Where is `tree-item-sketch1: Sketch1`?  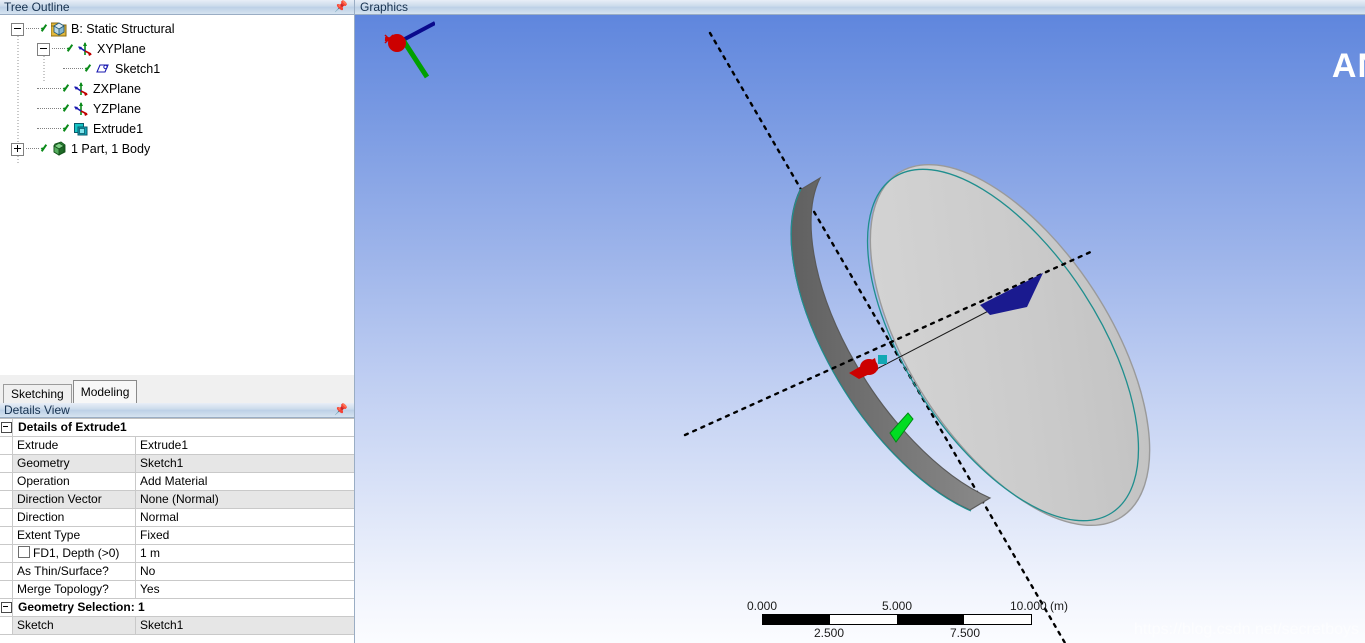
tree-item-sketch1: Sketch1 is located at coordinates (180, 69).